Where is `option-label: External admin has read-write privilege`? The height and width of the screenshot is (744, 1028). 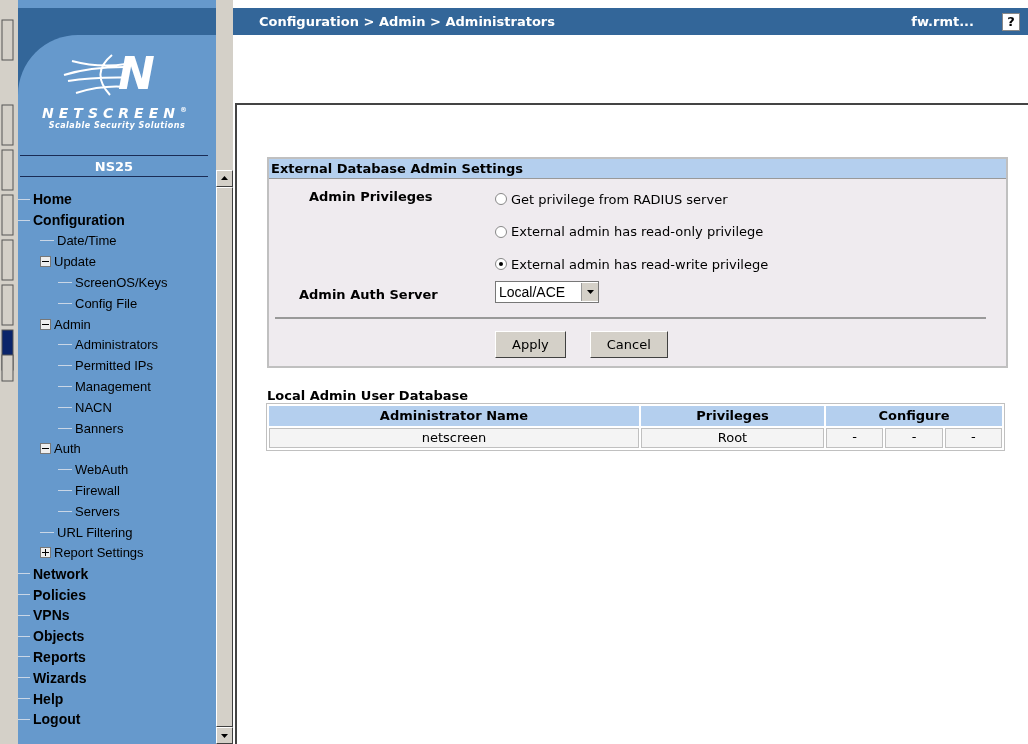 option-label: External admin has read-write privilege is located at coordinates (640, 264).